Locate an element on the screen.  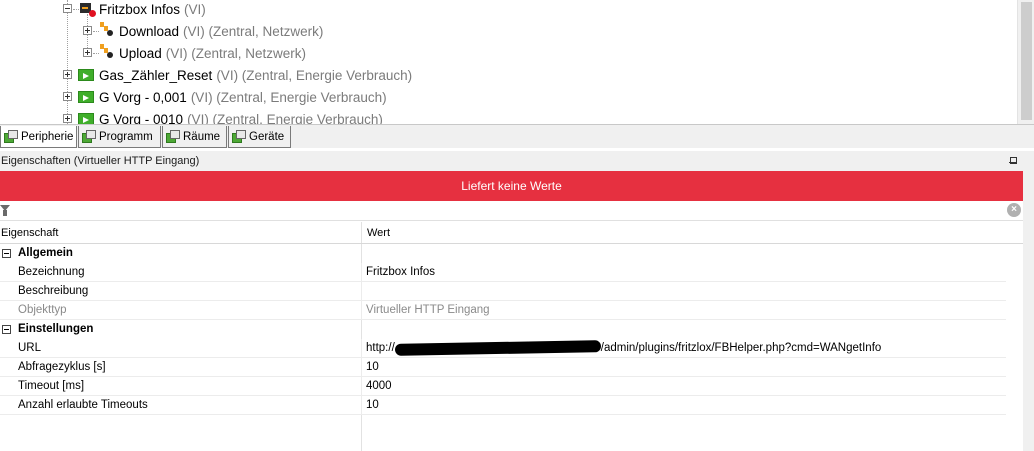
tree-item-label: G Vorg - 0,001 is located at coordinates (143, 97).